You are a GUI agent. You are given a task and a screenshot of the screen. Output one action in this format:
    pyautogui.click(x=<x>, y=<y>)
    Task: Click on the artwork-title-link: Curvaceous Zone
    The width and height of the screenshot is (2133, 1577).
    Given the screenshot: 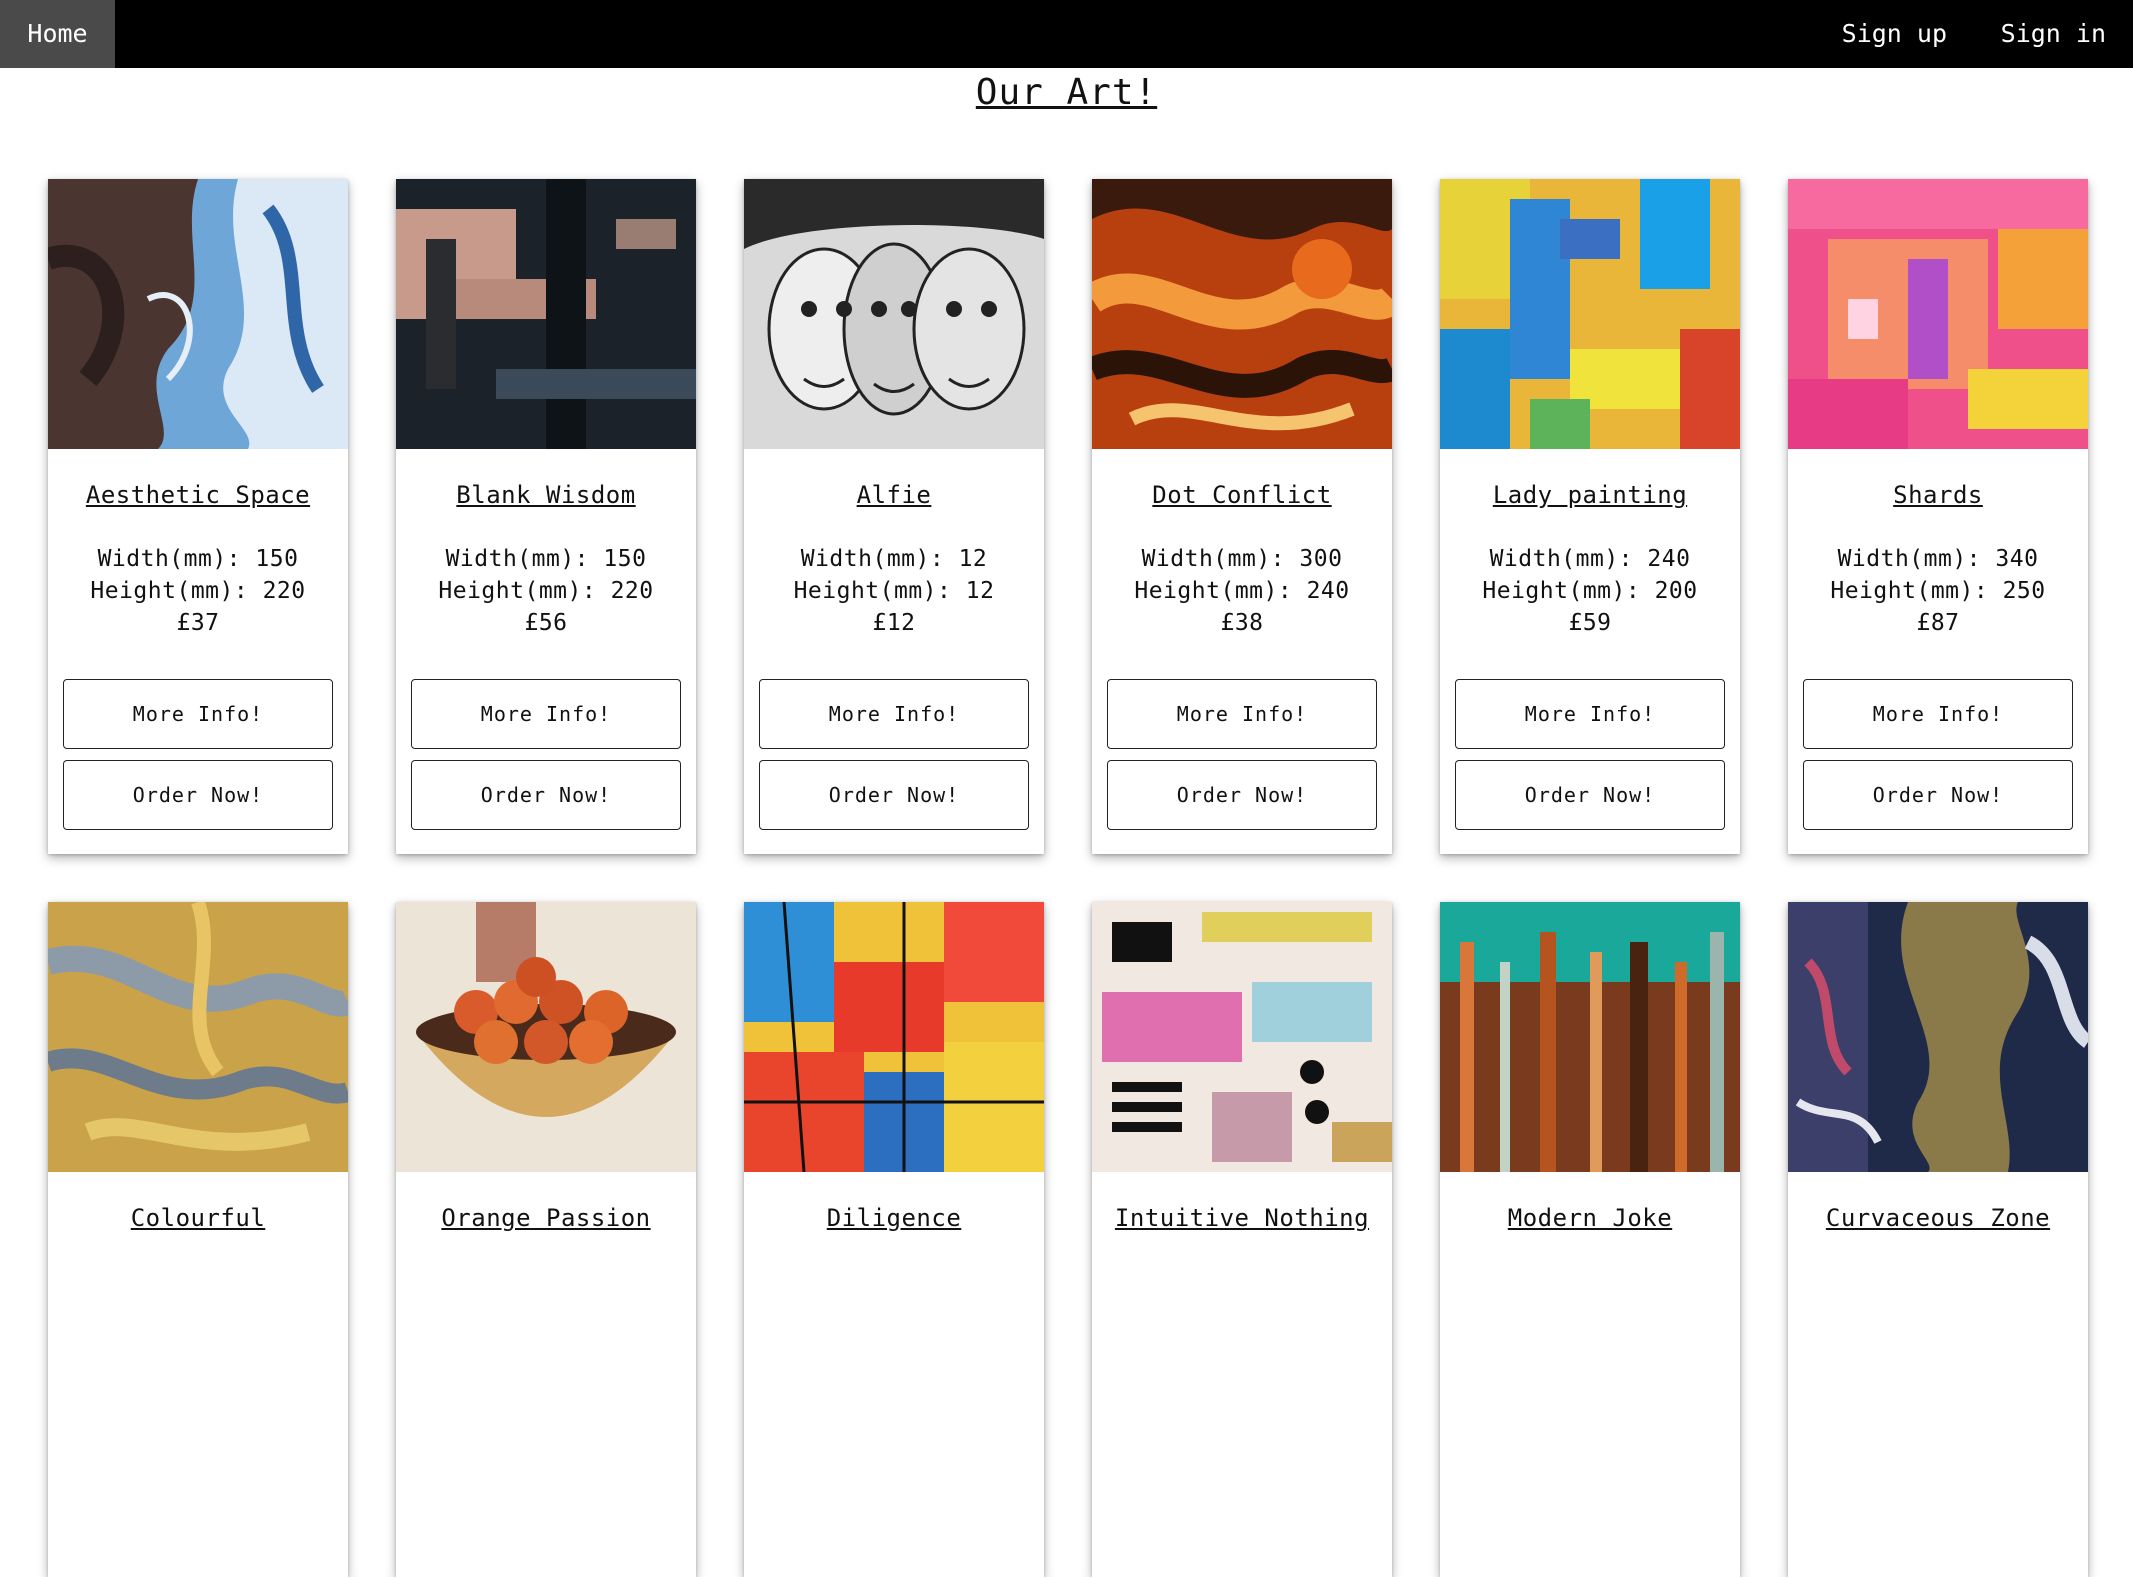 What is the action you would take?
    pyautogui.click(x=1938, y=1219)
    